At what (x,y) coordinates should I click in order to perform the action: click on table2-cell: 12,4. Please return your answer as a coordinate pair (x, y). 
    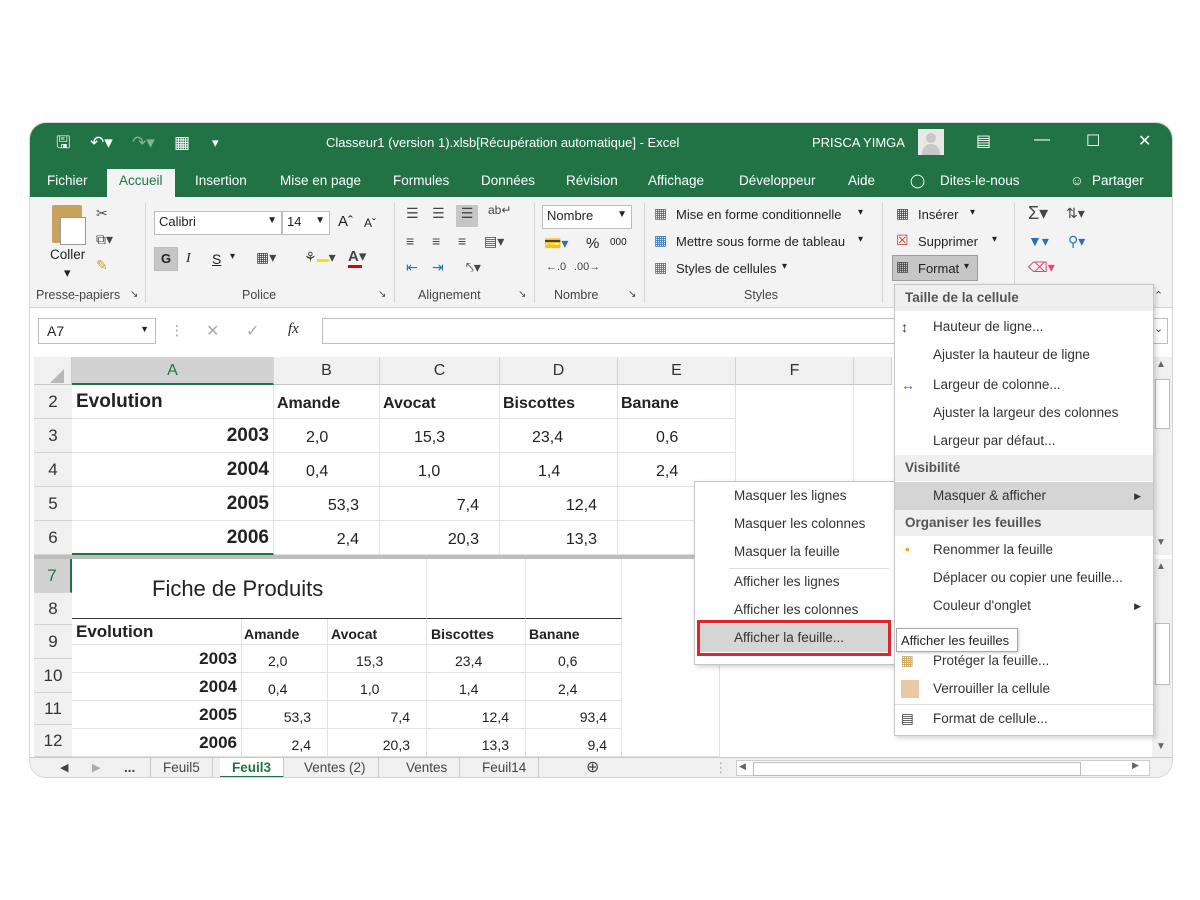
    Looking at the image, I should click on (476, 715).